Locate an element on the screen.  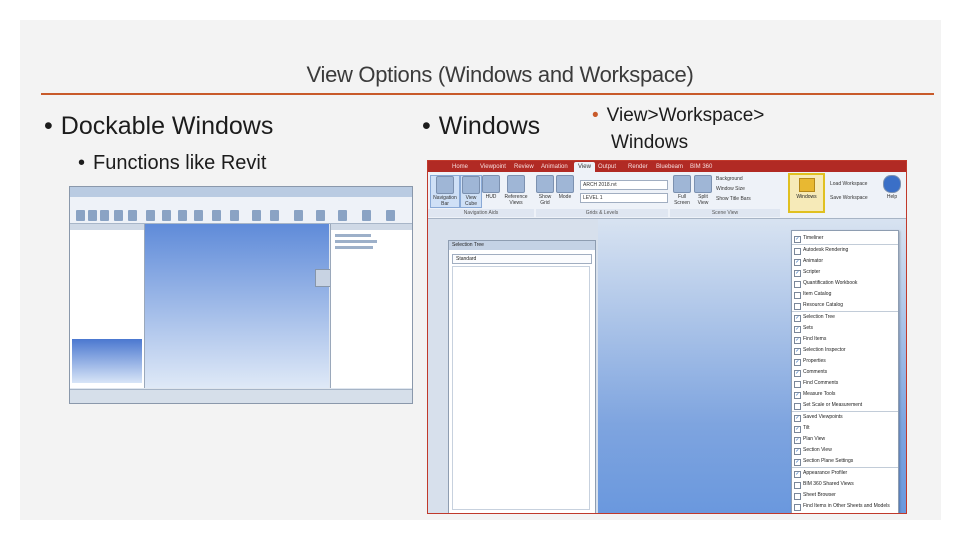
windows-menu-item: ✓ Measure Tools is located at coordinates (845, 394).